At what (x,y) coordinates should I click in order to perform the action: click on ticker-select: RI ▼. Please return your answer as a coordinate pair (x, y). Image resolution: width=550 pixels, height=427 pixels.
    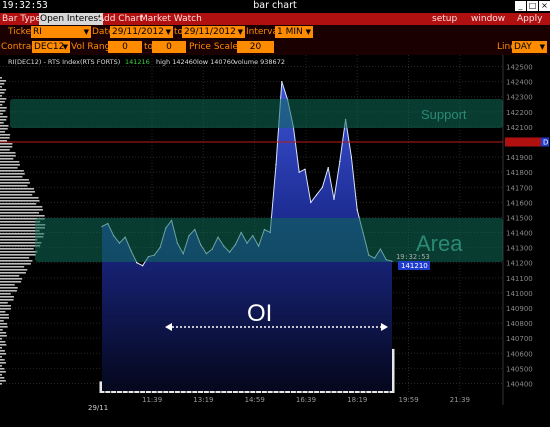
    Looking at the image, I should click on (61, 32).